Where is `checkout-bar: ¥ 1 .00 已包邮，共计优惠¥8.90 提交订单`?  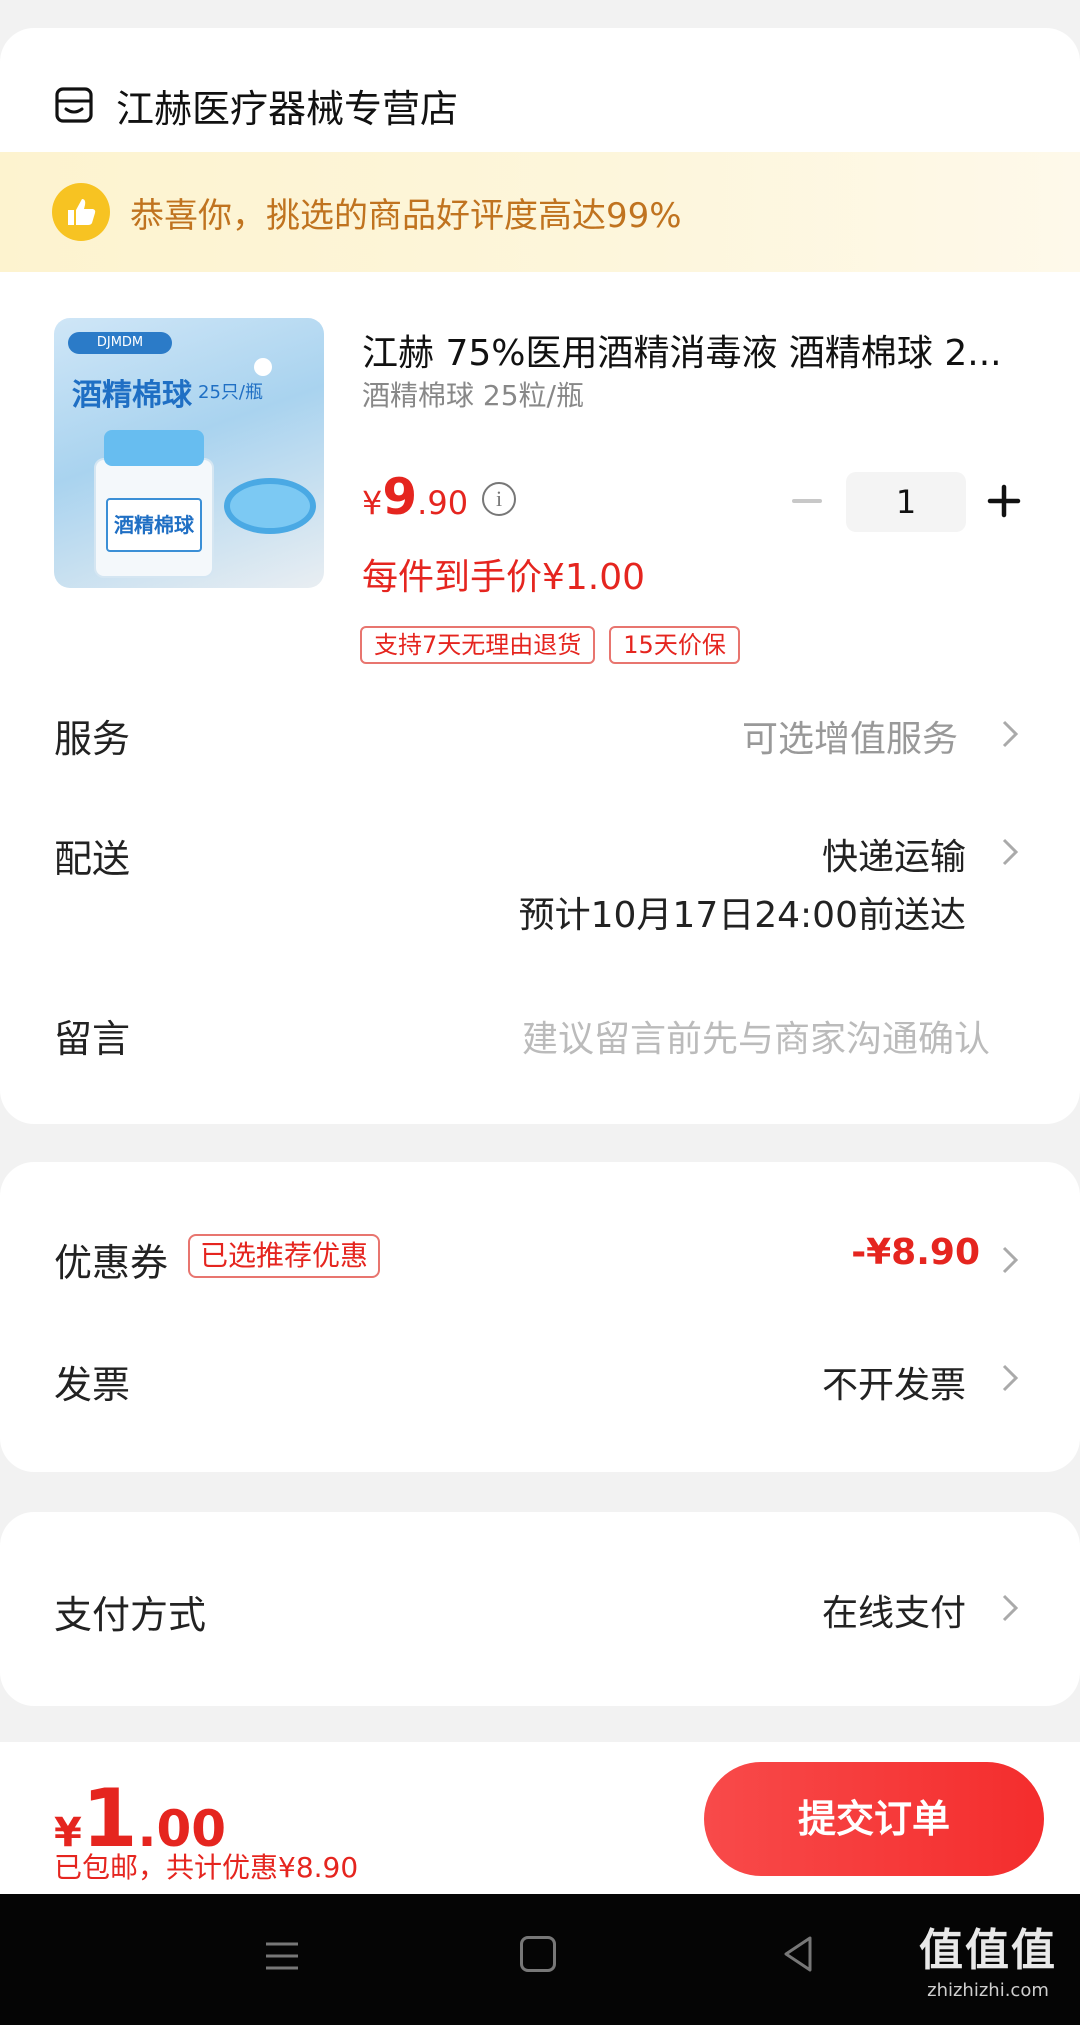 checkout-bar: ¥ 1 .00 已包邮，共计优惠¥8.90 提交订单 is located at coordinates (540, 1818).